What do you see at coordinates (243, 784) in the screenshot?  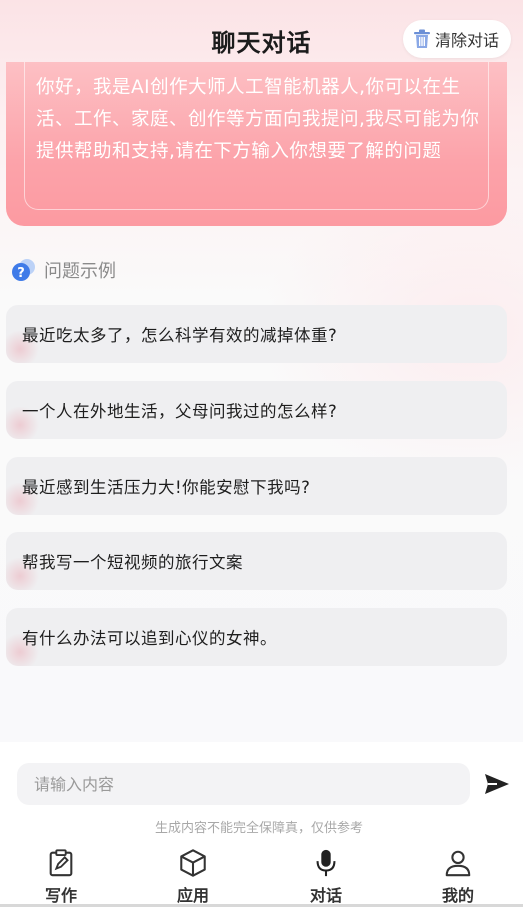 I see `message-input` at bounding box center [243, 784].